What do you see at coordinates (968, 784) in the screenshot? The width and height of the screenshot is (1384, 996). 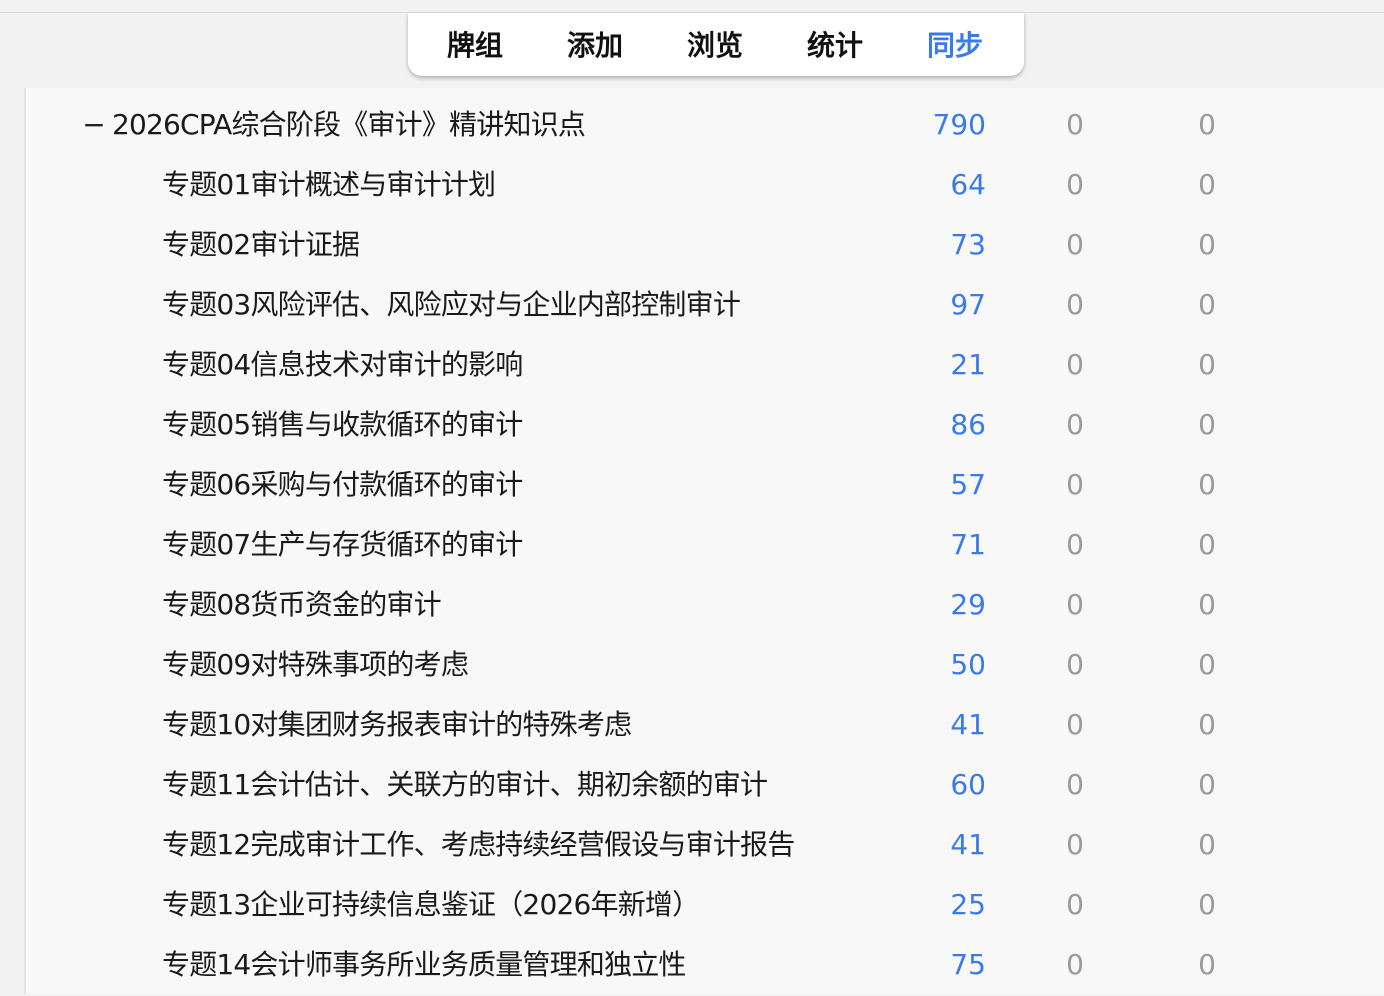 I see `new-count: 60` at bounding box center [968, 784].